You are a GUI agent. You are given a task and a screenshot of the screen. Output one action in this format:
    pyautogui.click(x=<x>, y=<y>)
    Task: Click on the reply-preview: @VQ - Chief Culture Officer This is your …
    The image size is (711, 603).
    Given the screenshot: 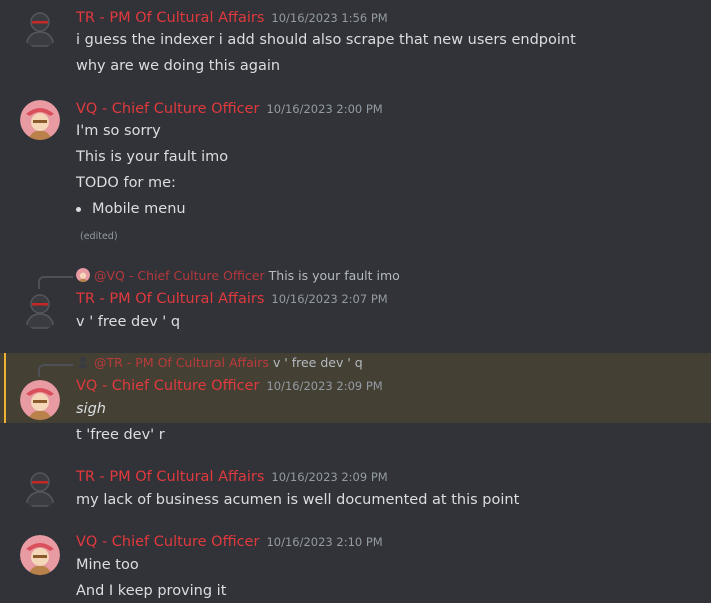 What is the action you would take?
    pyautogui.click(x=238, y=275)
    